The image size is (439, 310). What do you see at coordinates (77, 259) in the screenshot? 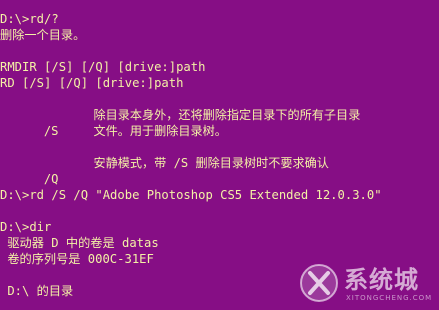
I see `serial-number-line: 卷的序列号是 000C-31EF` at bounding box center [77, 259].